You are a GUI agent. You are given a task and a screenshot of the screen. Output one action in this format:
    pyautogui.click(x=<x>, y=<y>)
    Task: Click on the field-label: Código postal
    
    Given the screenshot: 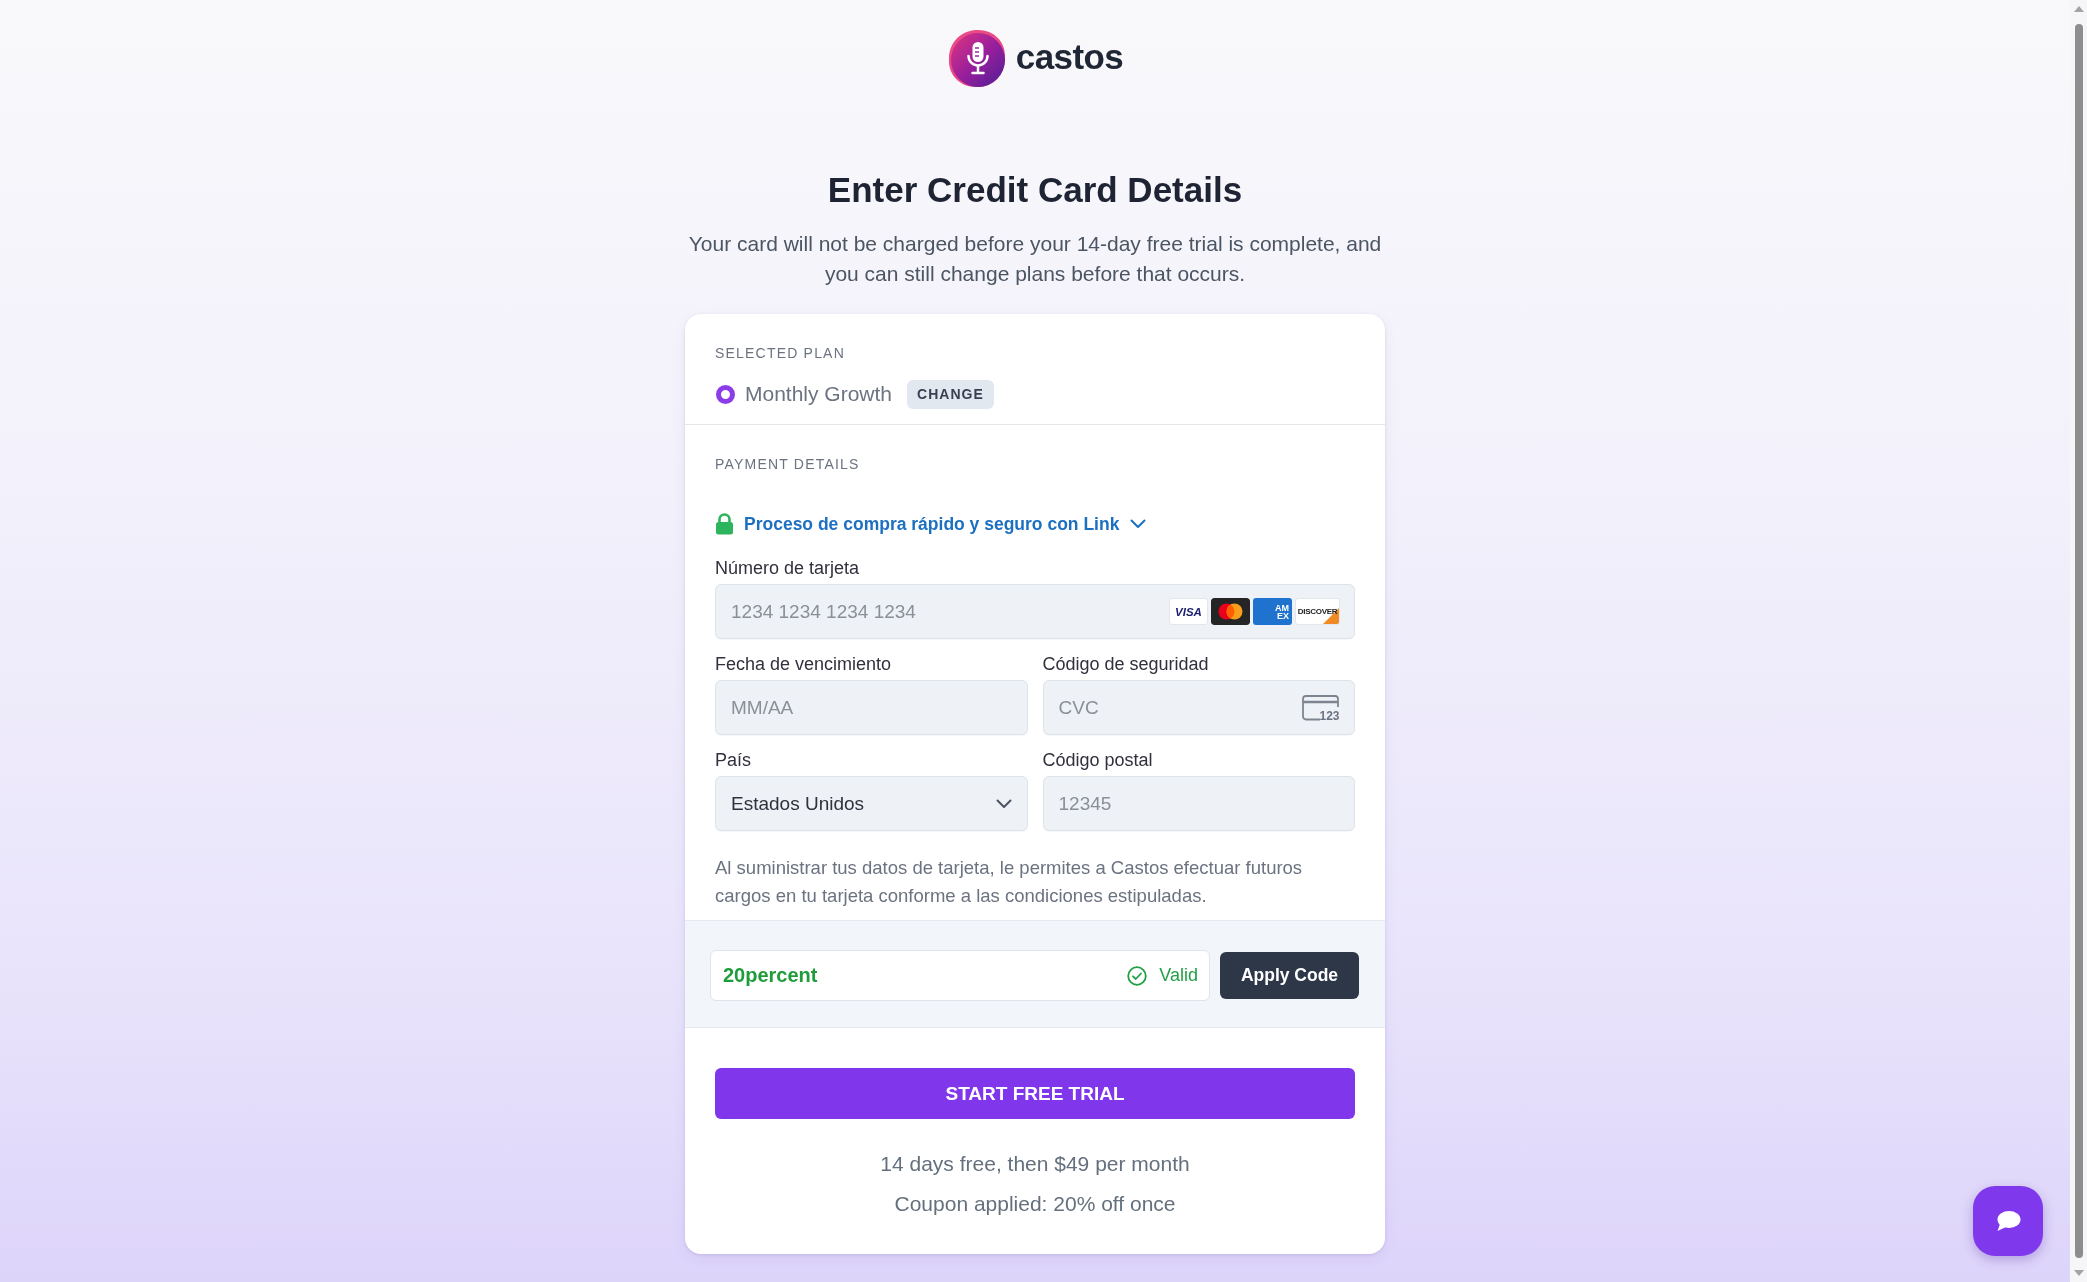 What is the action you would take?
    pyautogui.click(x=1097, y=760)
    